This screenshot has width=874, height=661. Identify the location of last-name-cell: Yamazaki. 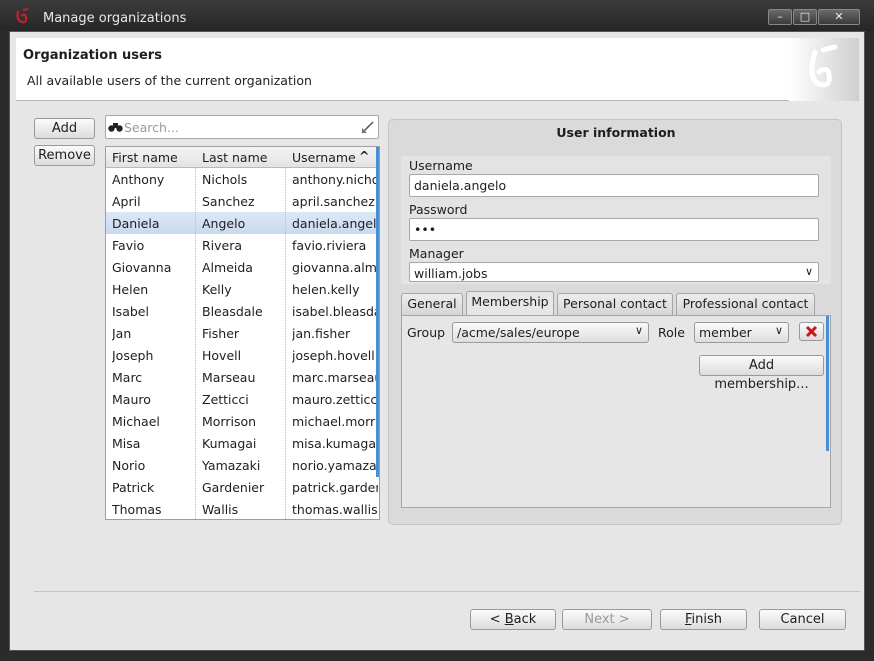
(231, 465).